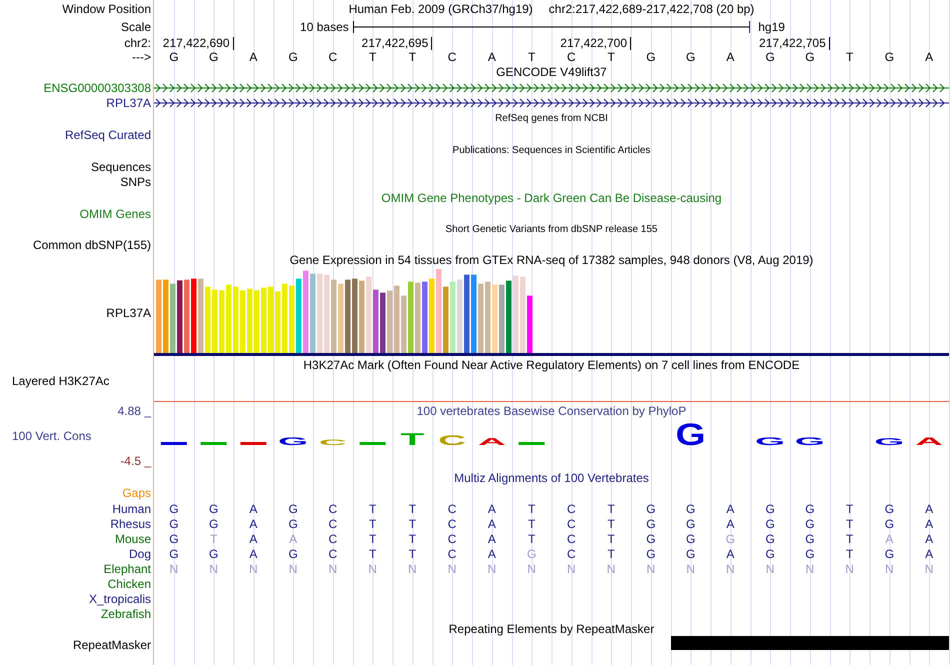 This screenshot has height=665, width=950. Describe the element at coordinates (551, 72) in the screenshot. I see `track-title: GENCODE V49lift37` at that location.